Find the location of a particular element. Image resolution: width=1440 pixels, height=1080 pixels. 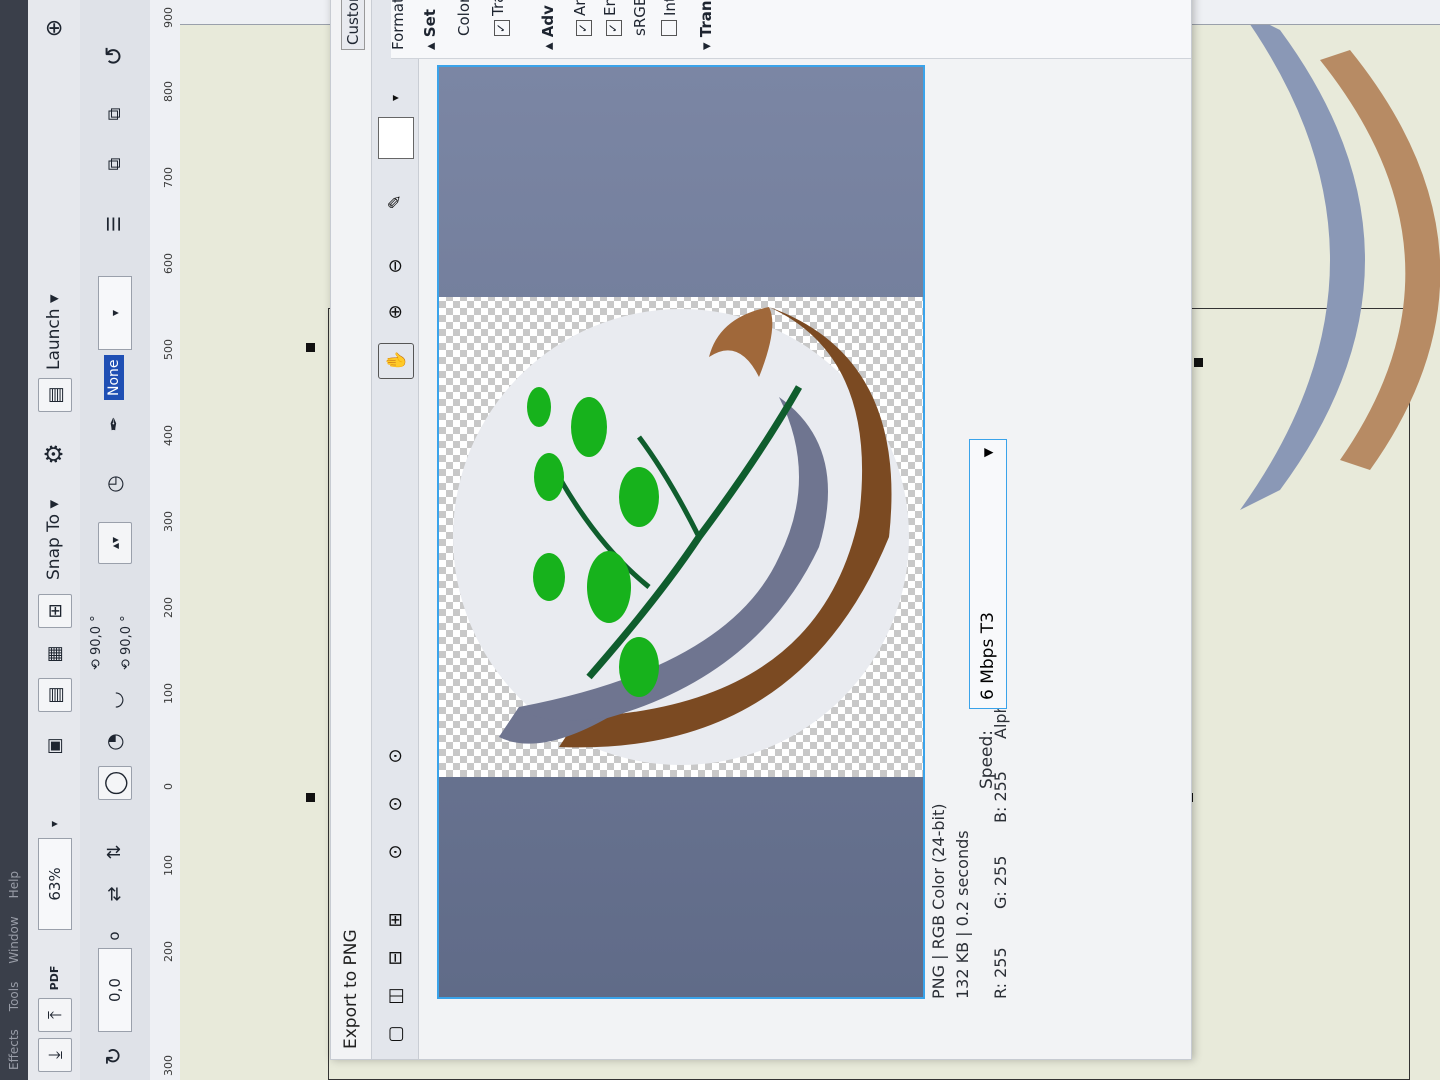

outline-width-select: None is located at coordinates (114, 377).